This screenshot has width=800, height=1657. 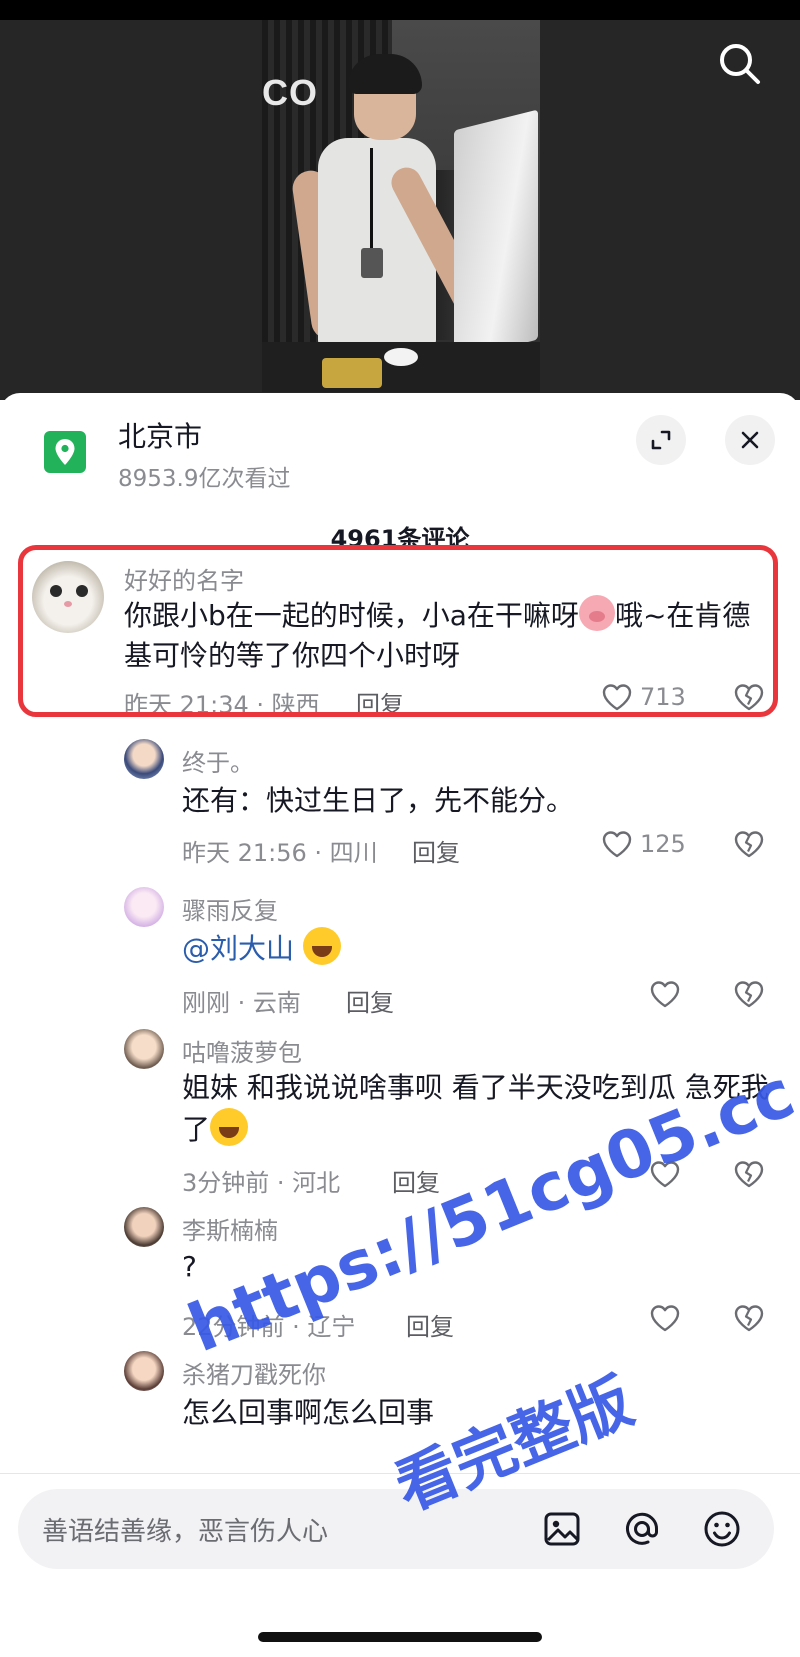 I want to click on at-icon, so click(x=642, y=1528).